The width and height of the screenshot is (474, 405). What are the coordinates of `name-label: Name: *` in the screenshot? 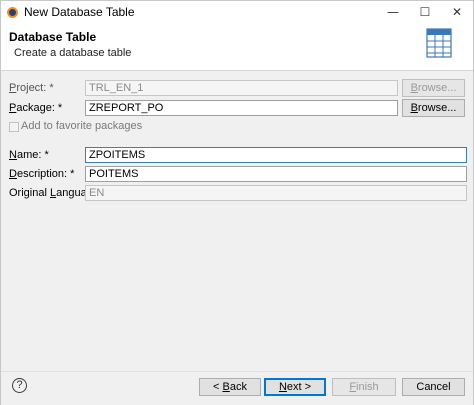 It's located at (29, 155).